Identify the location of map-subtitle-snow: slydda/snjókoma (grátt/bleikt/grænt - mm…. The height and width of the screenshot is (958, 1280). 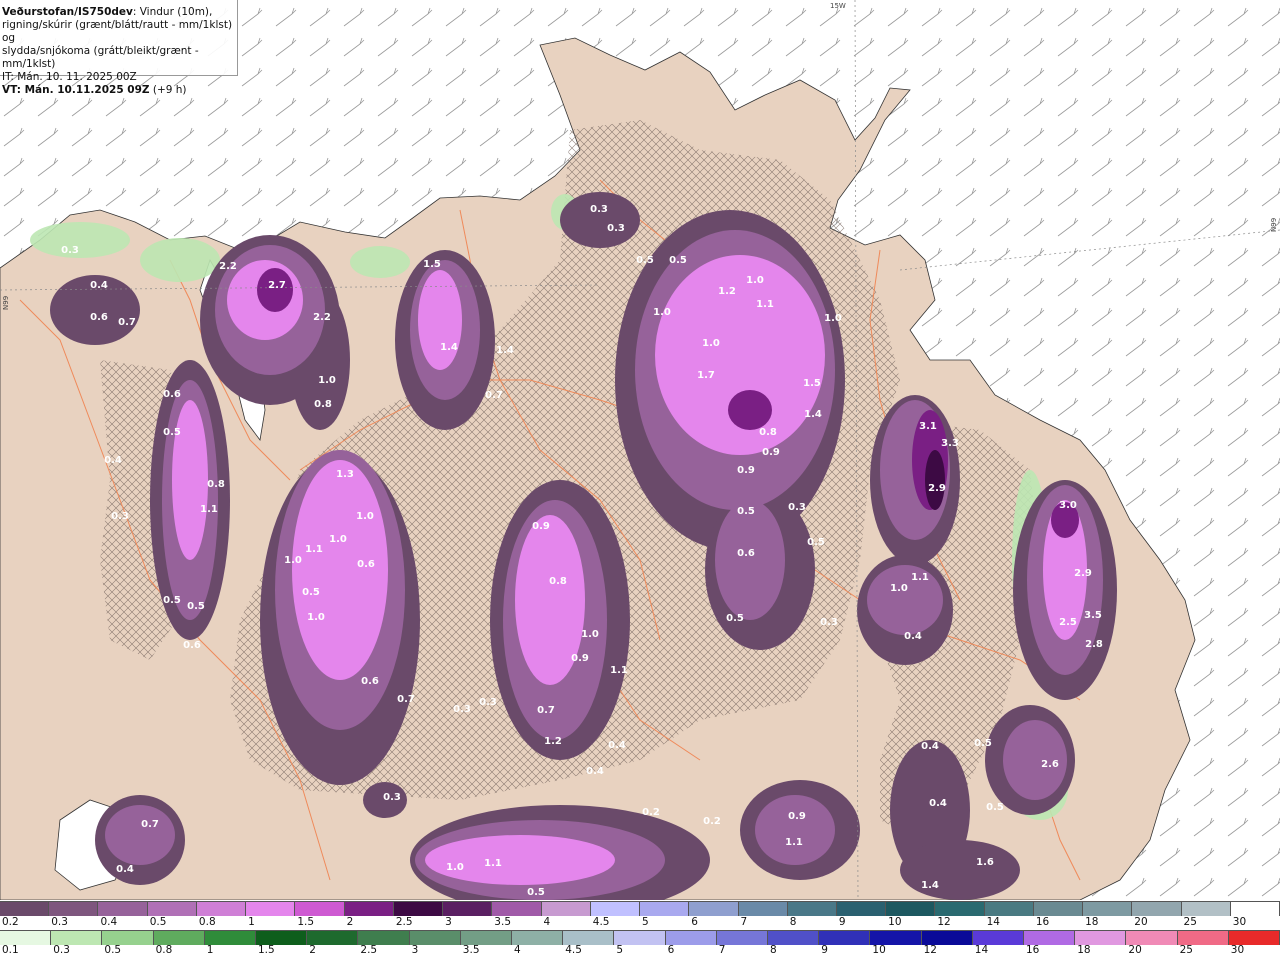
(100, 57).